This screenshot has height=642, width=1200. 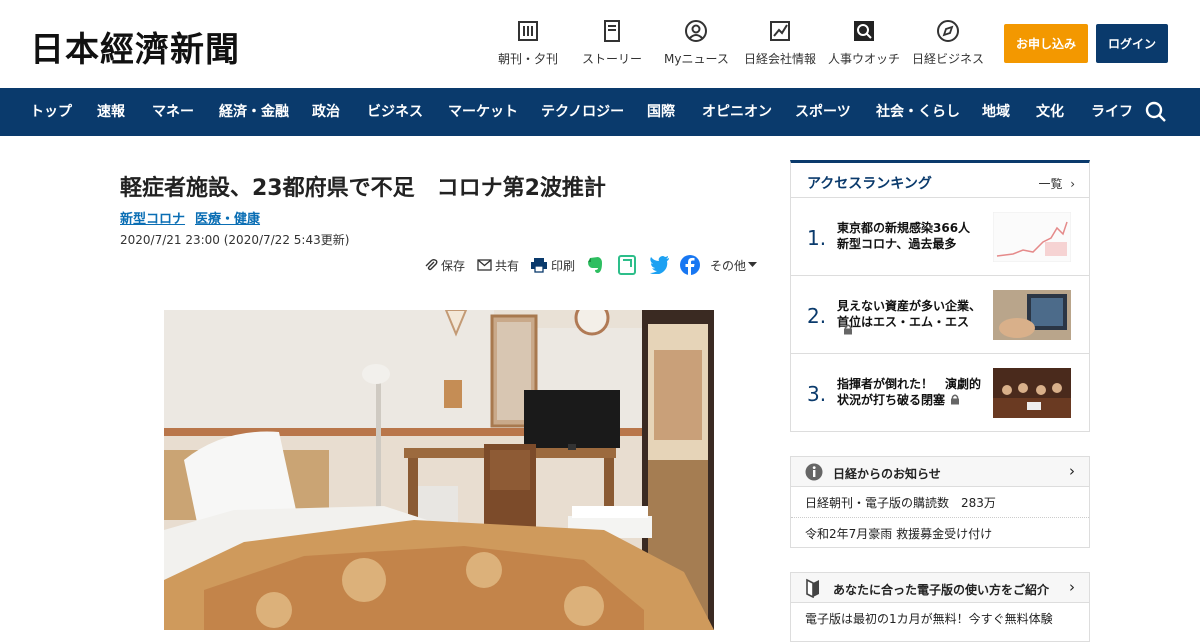 I want to click on more-share-button: その他, so click(x=735, y=265).